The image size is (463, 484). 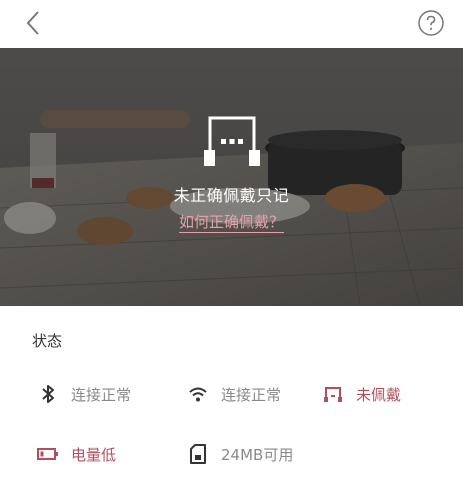 I want to click on wifi-status: 连接正常, so click(x=234, y=394).